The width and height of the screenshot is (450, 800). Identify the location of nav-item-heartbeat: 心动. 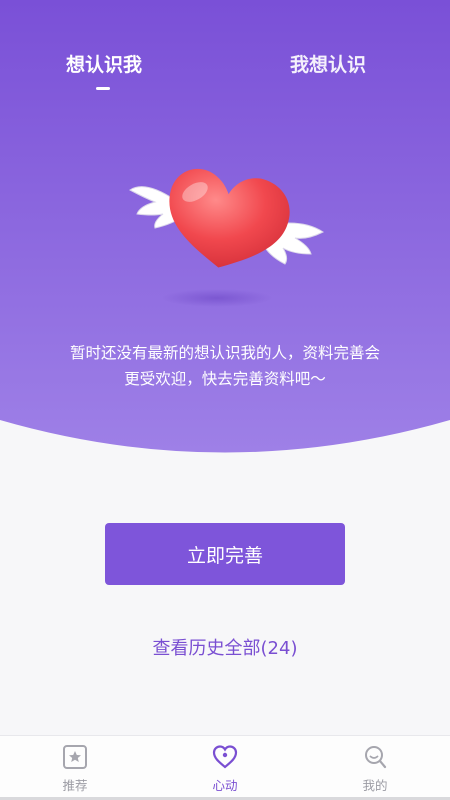
(225, 767).